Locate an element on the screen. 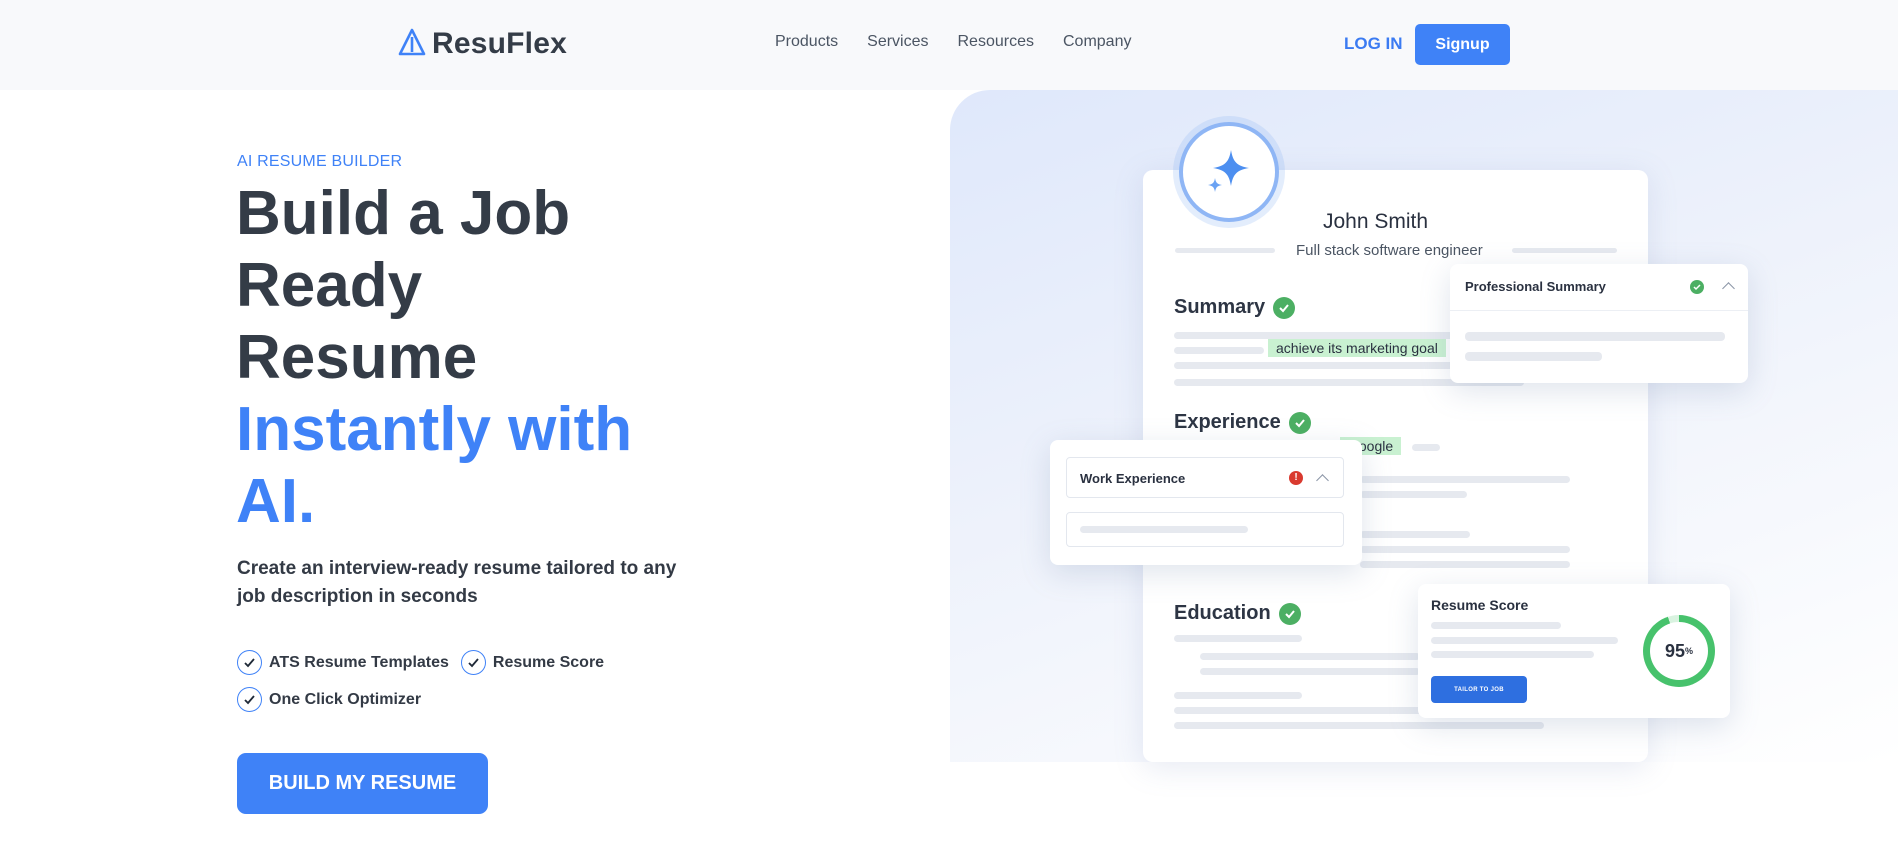 The height and width of the screenshot is (841, 1898). ai-sparkle-badge is located at coordinates (1229, 172).